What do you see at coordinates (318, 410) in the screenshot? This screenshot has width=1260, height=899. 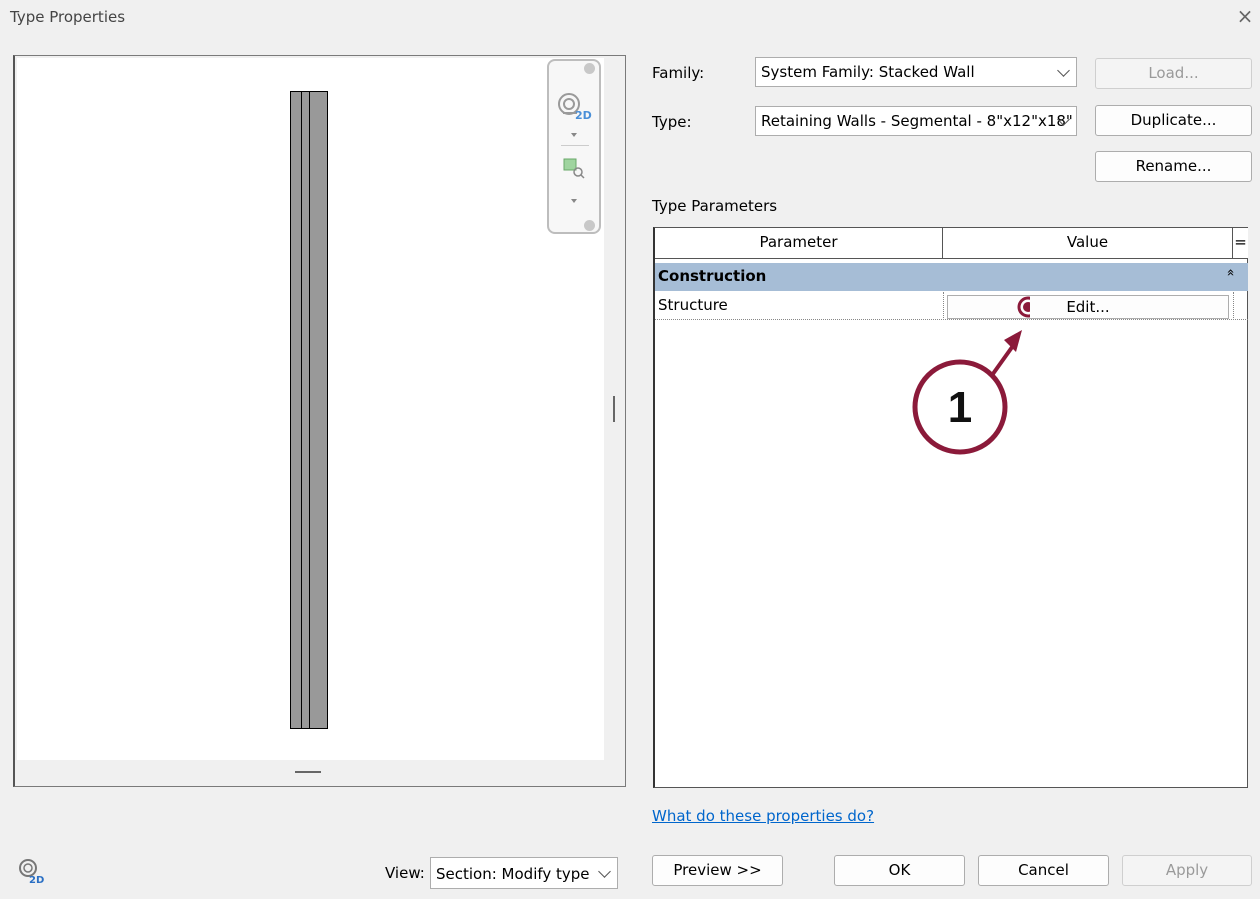 I see `wall-layer-inner` at bounding box center [318, 410].